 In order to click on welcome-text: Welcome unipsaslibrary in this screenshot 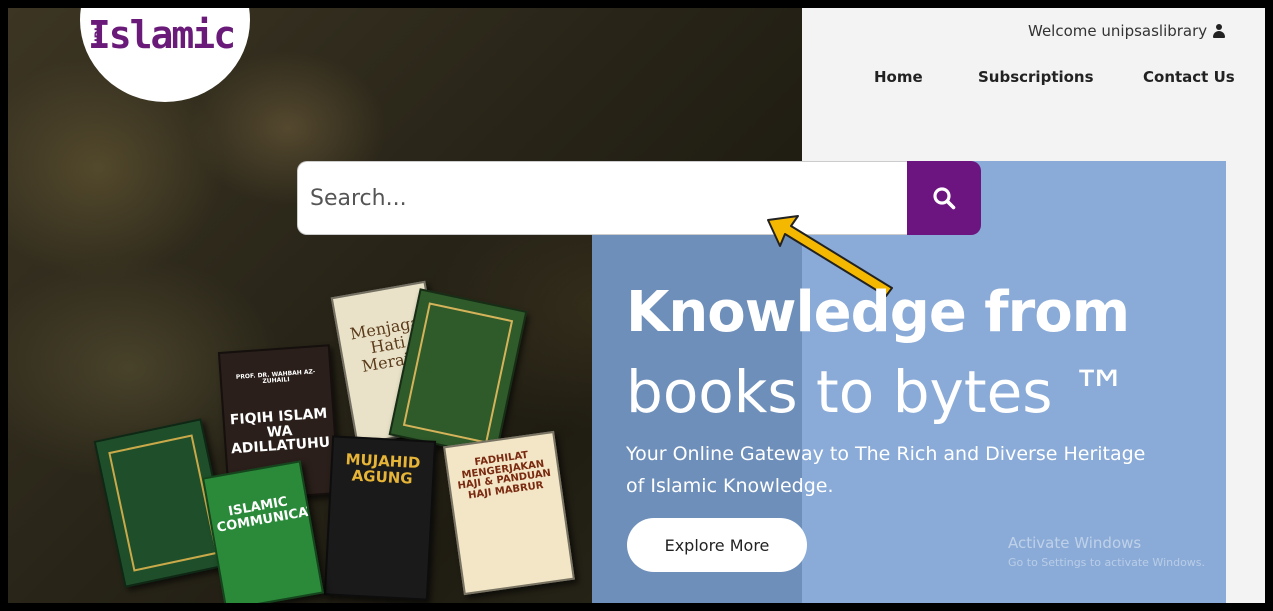, I will do `click(1118, 31)`.